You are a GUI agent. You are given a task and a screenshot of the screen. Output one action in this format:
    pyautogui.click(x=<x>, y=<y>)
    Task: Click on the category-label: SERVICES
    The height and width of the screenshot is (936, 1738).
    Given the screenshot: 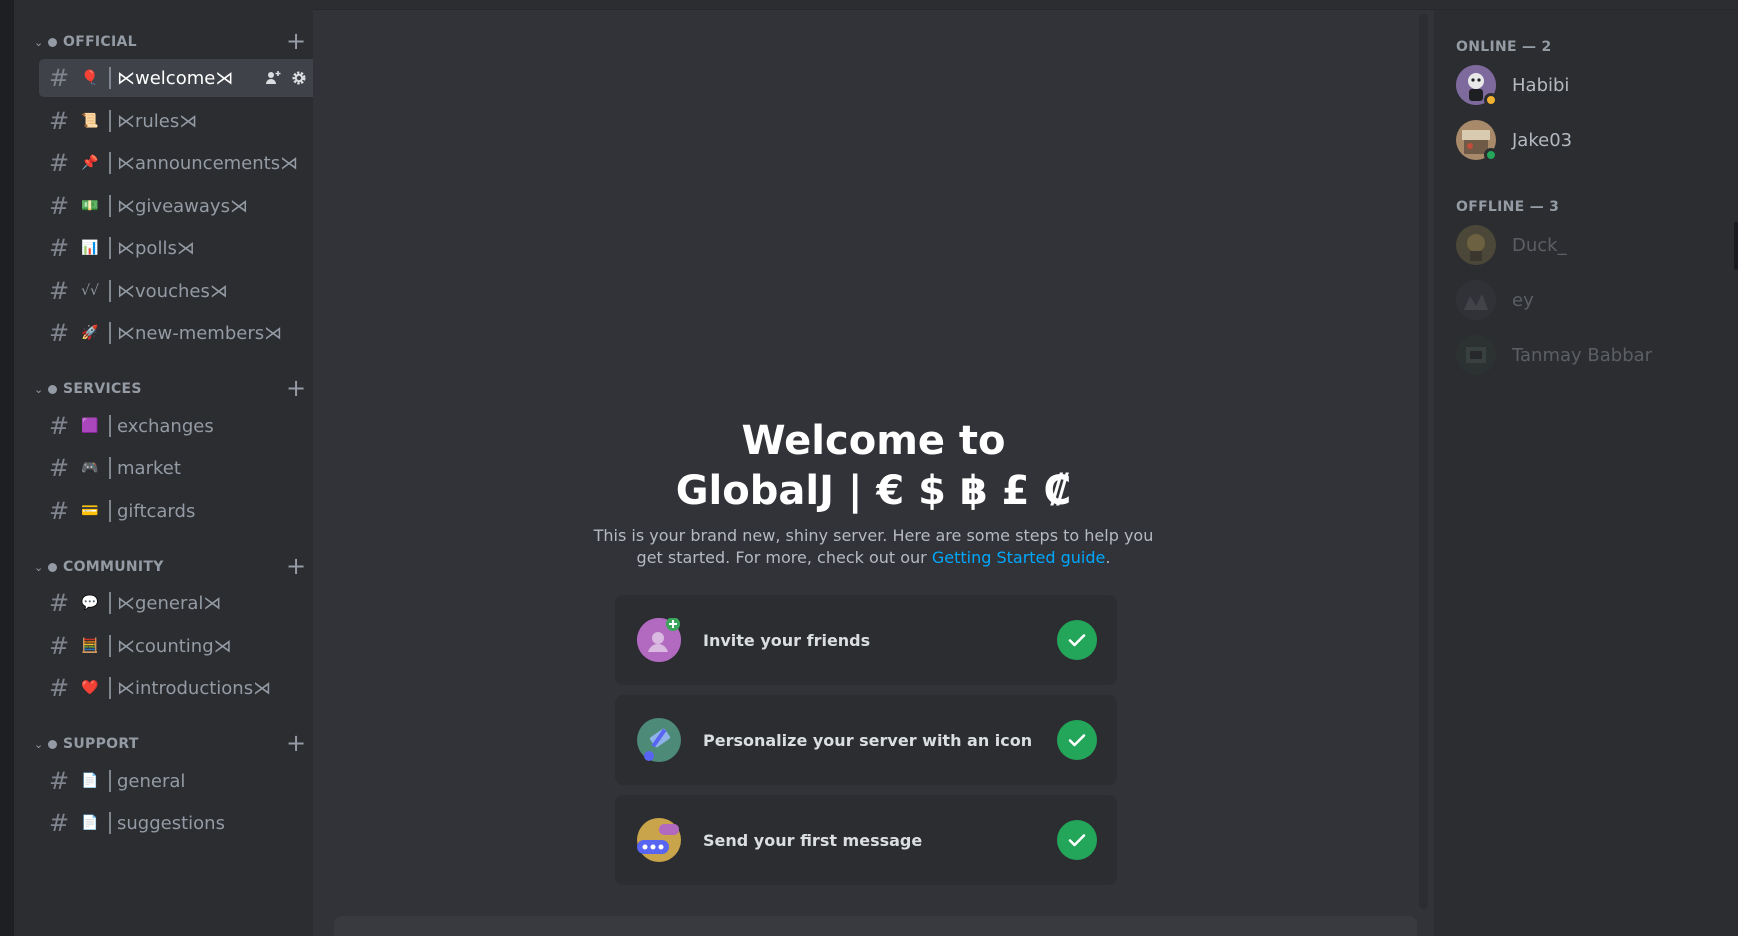 What is the action you would take?
    pyautogui.click(x=102, y=389)
    